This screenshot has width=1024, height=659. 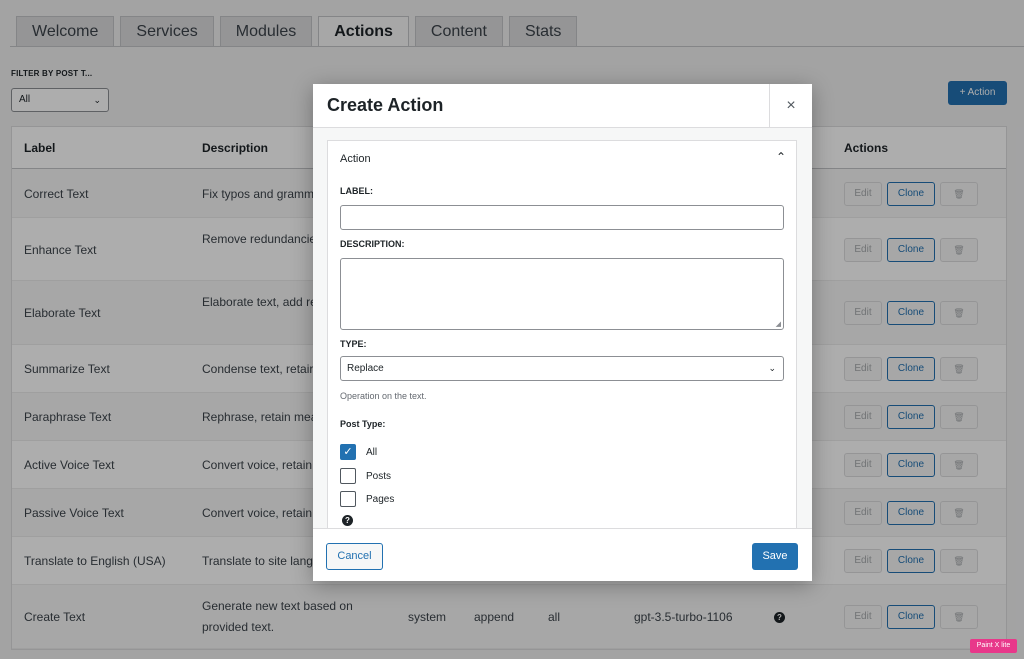 What do you see at coordinates (562, 554) in the screenshot?
I see `modal-footer: Cancel Save` at bounding box center [562, 554].